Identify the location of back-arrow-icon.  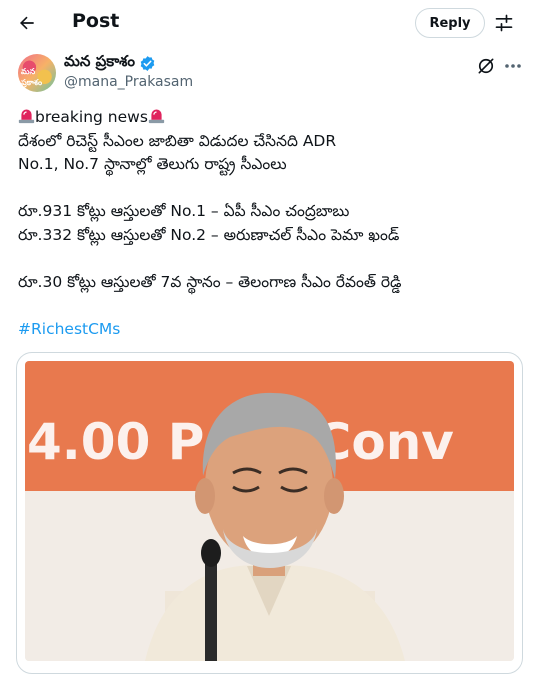
(27, 23).